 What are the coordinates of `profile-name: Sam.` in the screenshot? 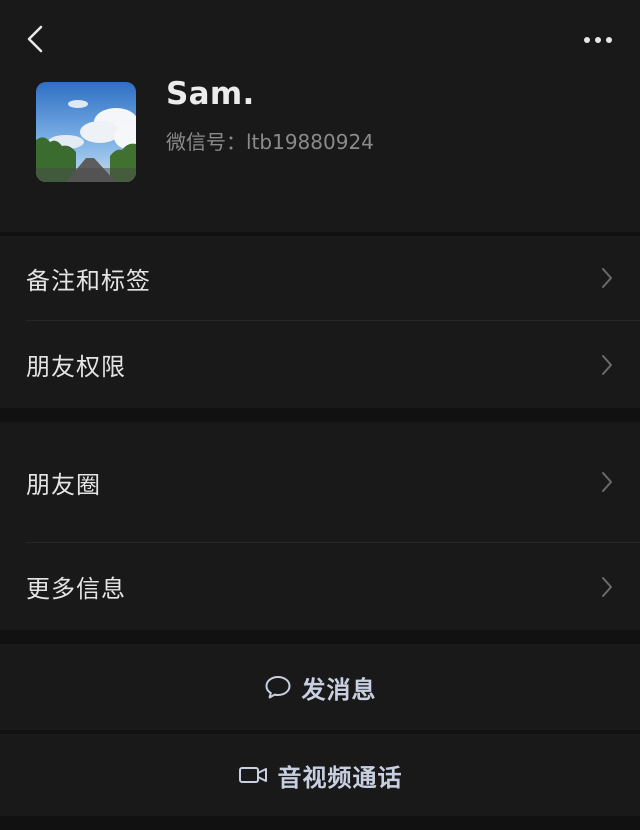 It's located at (210, 94).